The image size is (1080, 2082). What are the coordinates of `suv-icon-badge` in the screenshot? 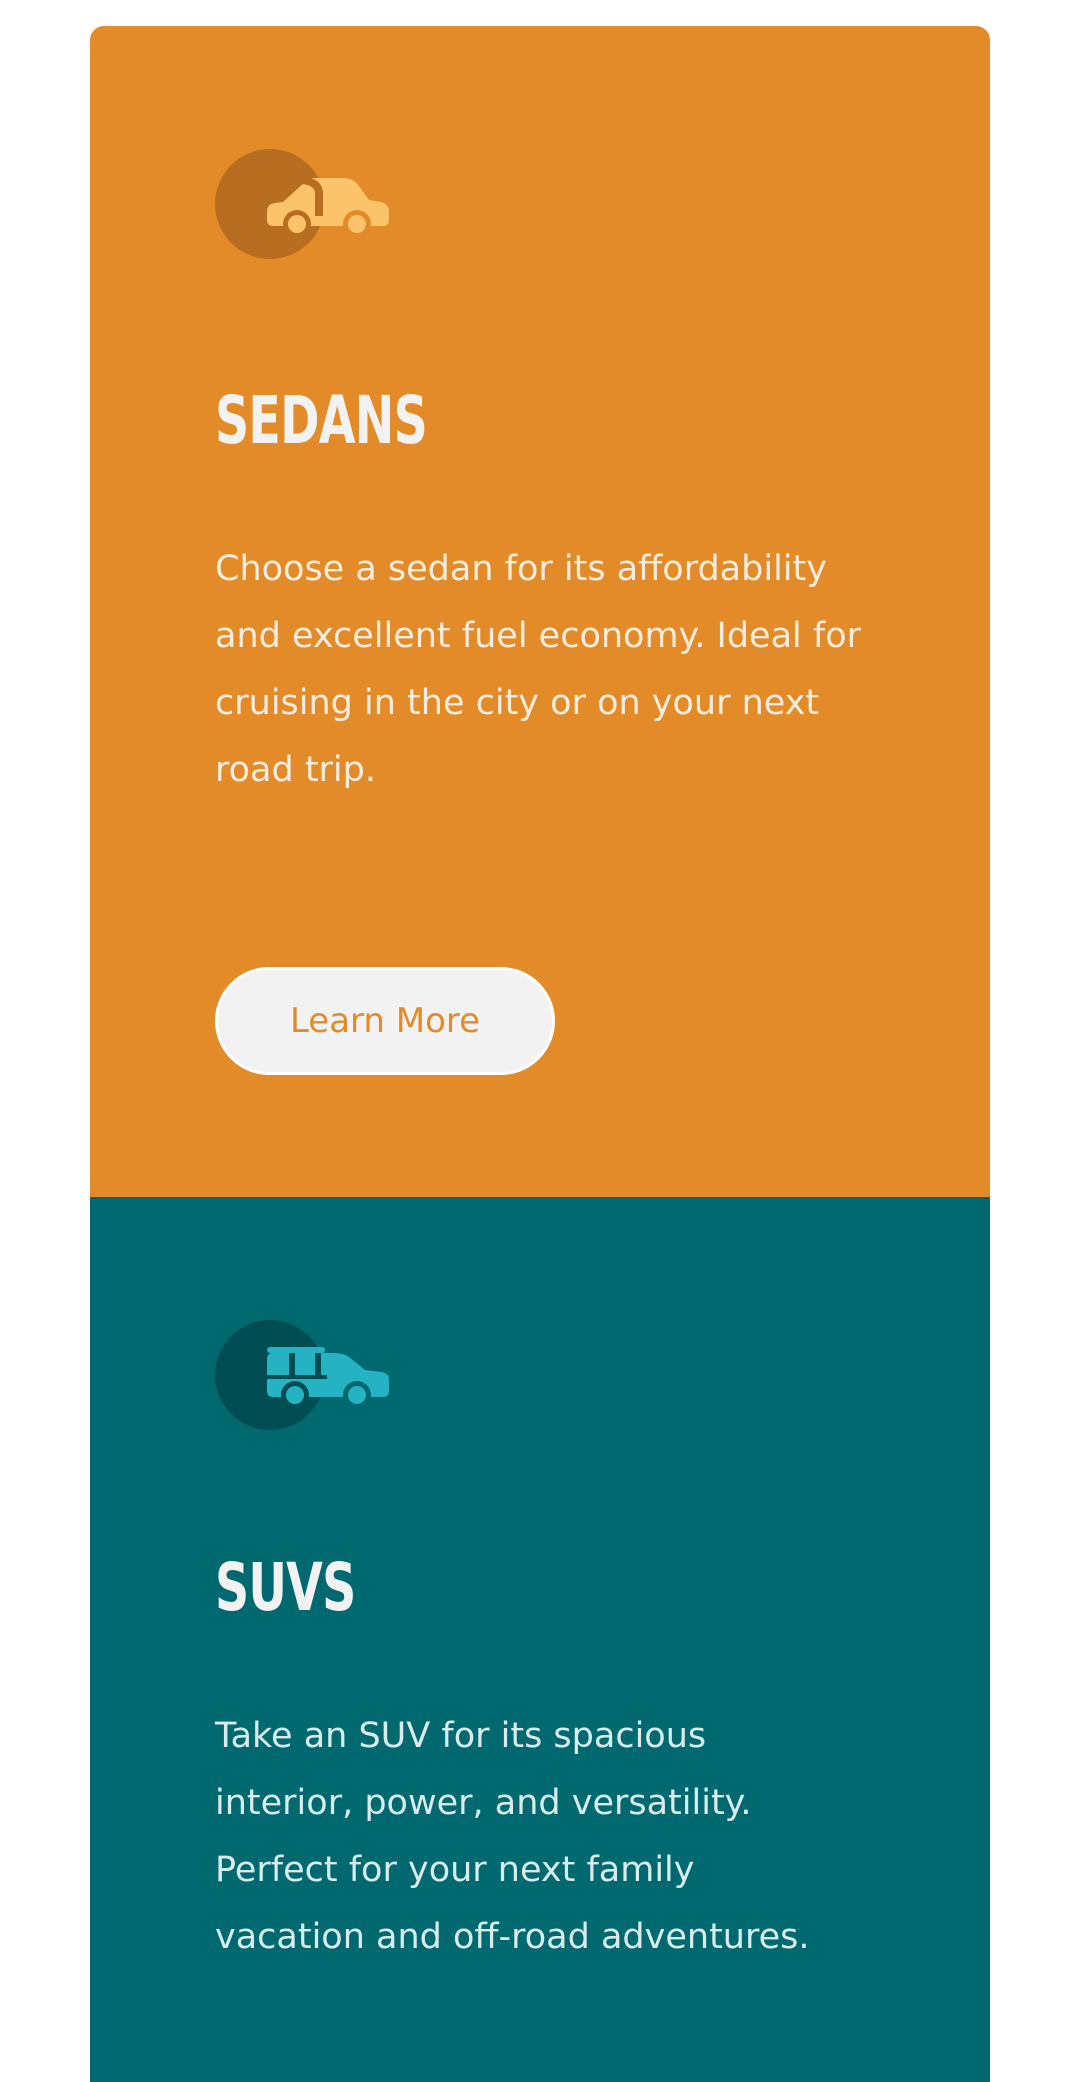 It's located at (305, 1376).